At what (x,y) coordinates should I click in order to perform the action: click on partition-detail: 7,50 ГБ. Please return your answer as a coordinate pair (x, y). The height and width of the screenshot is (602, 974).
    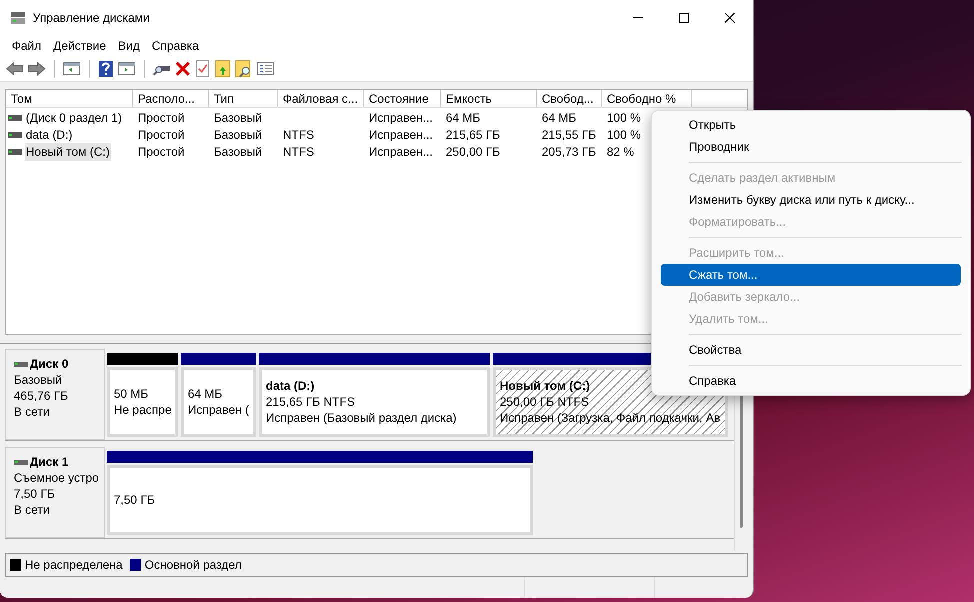
    Looking at the image, I should click on (135, 500).